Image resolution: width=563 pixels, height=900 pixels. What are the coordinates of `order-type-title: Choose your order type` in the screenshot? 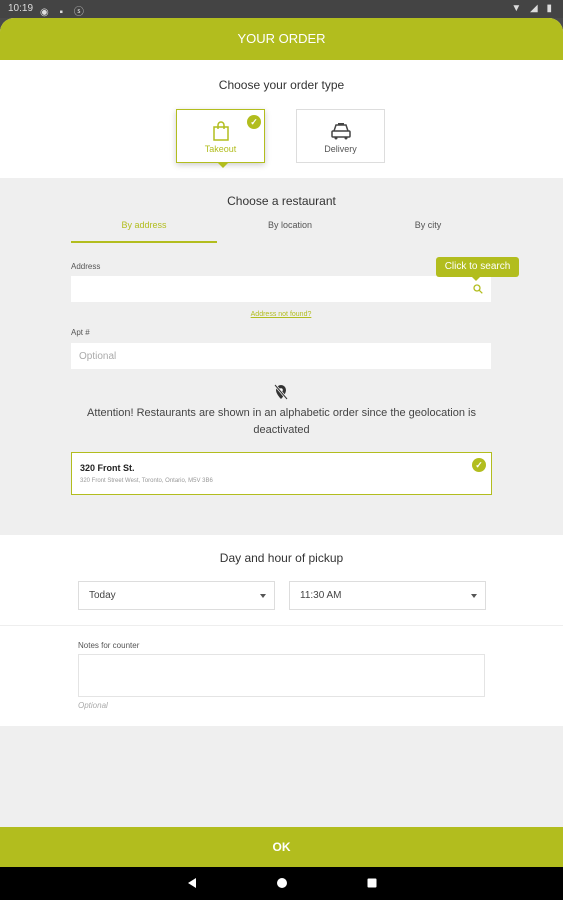 It's located at (281, 85).